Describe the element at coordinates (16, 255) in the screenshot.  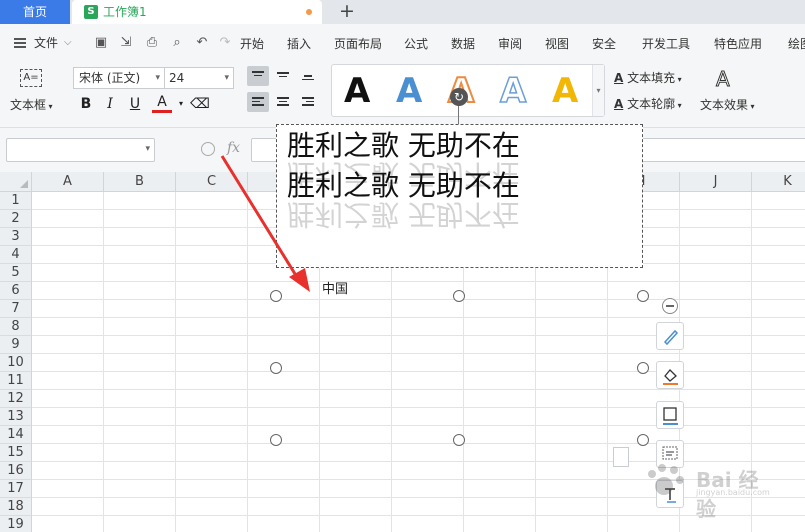
I see `row-header-4: 4` at that location.